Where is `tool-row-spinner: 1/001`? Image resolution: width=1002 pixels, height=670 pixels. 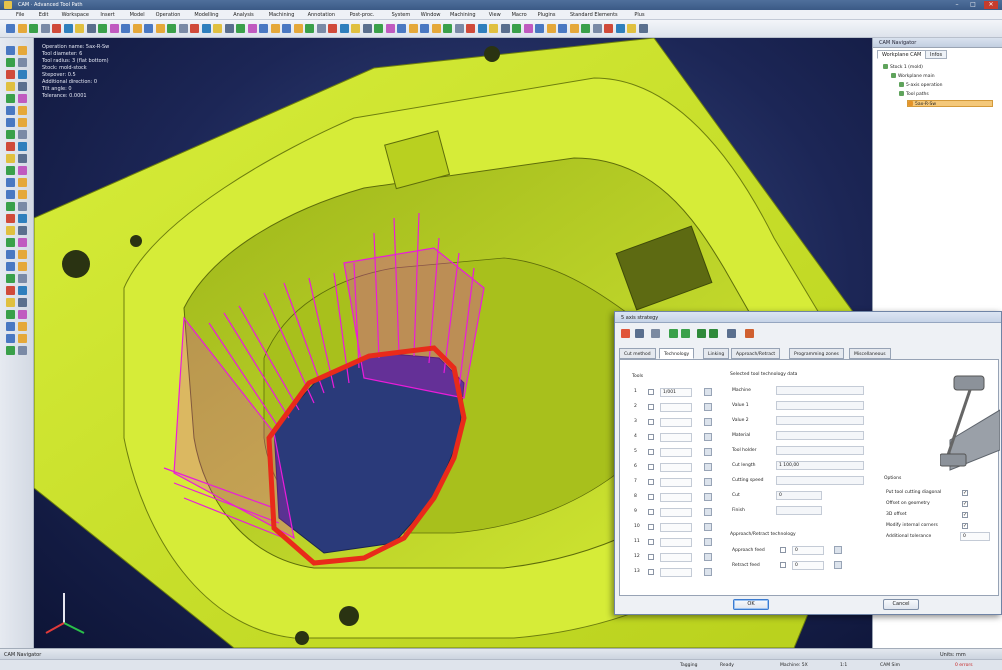
tool-row-spinner: 1/001 is located at coordinates (676, 392).